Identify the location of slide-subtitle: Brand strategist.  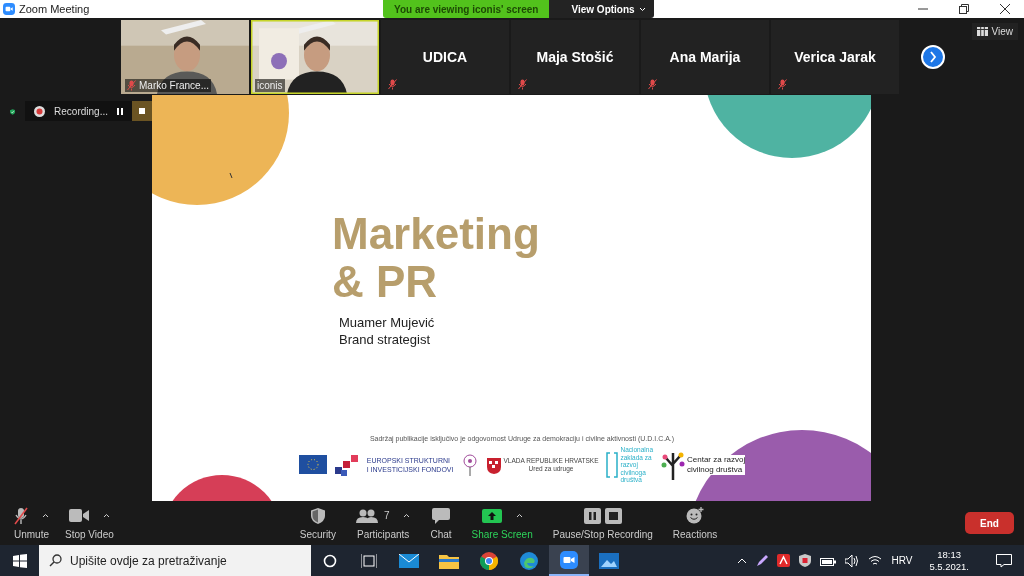
(385, 339).